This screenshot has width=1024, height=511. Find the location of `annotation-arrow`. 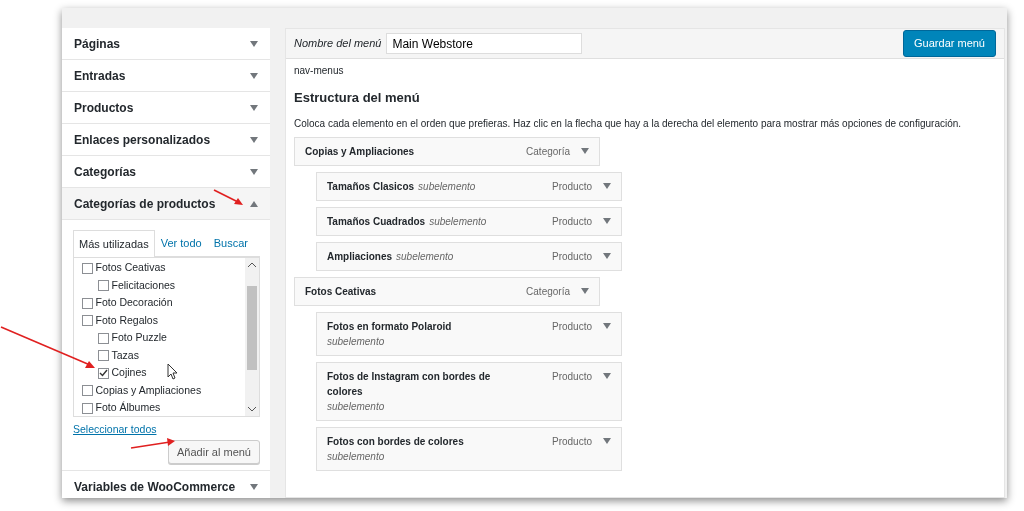

annotation-arrow is located at coordinates (153, 444).